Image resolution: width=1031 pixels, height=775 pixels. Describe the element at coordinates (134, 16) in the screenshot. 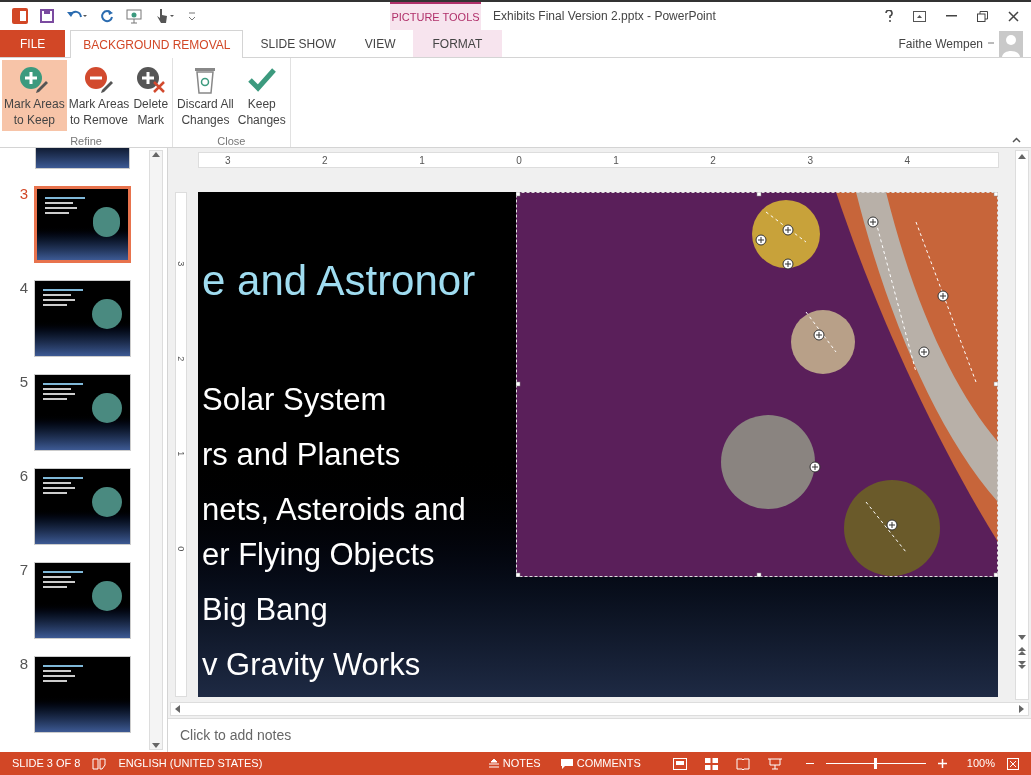

I see `slideshow-icon` at that location.